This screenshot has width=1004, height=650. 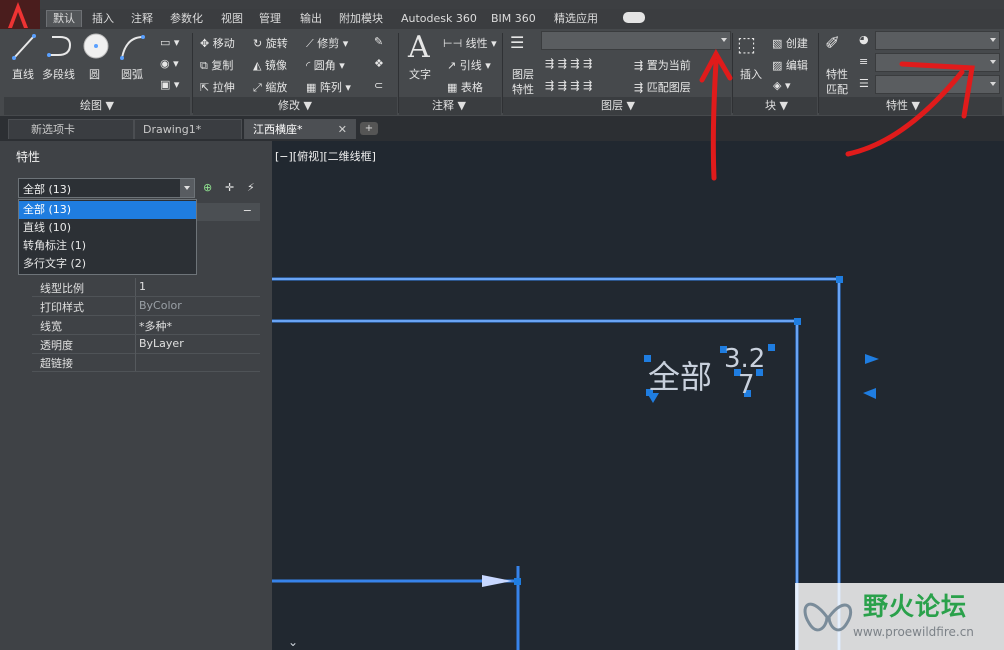 I want to click on prop-row-plot-style: 打印样式 ByColor, so click(x=146, y=306).